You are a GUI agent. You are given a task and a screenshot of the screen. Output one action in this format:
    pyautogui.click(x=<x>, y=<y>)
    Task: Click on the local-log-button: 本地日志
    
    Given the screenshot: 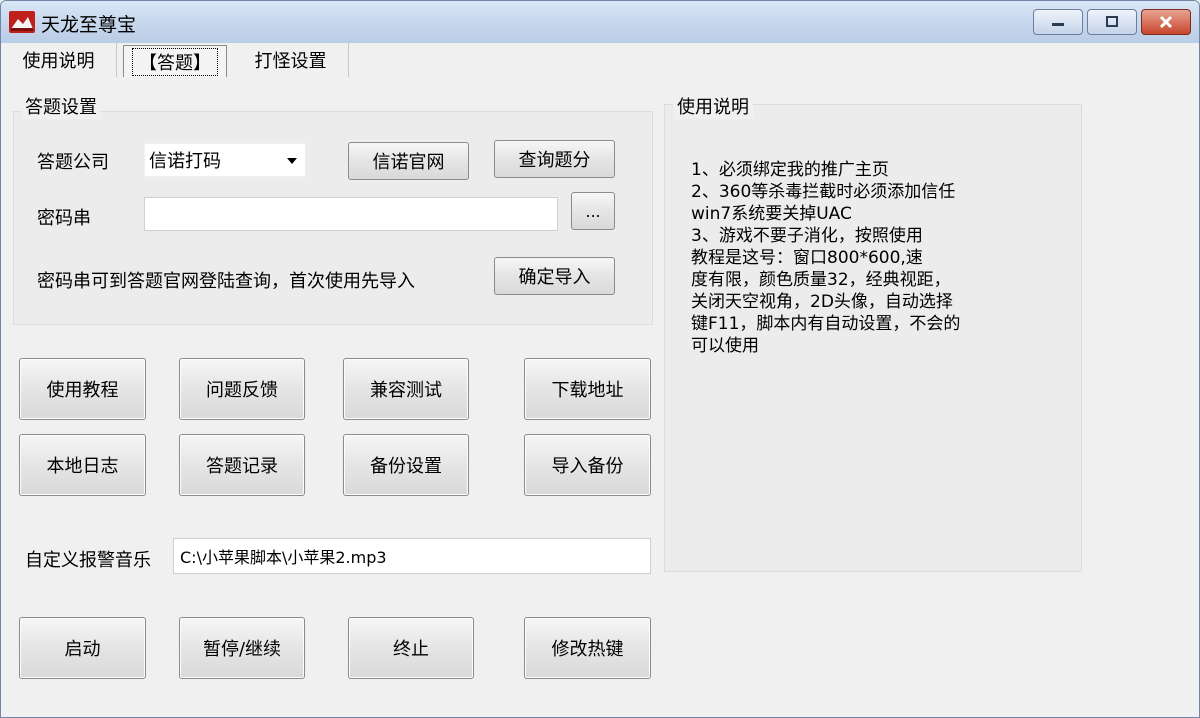 What is the action you would take?
    pyautogui.click(x=82, y=465)
    